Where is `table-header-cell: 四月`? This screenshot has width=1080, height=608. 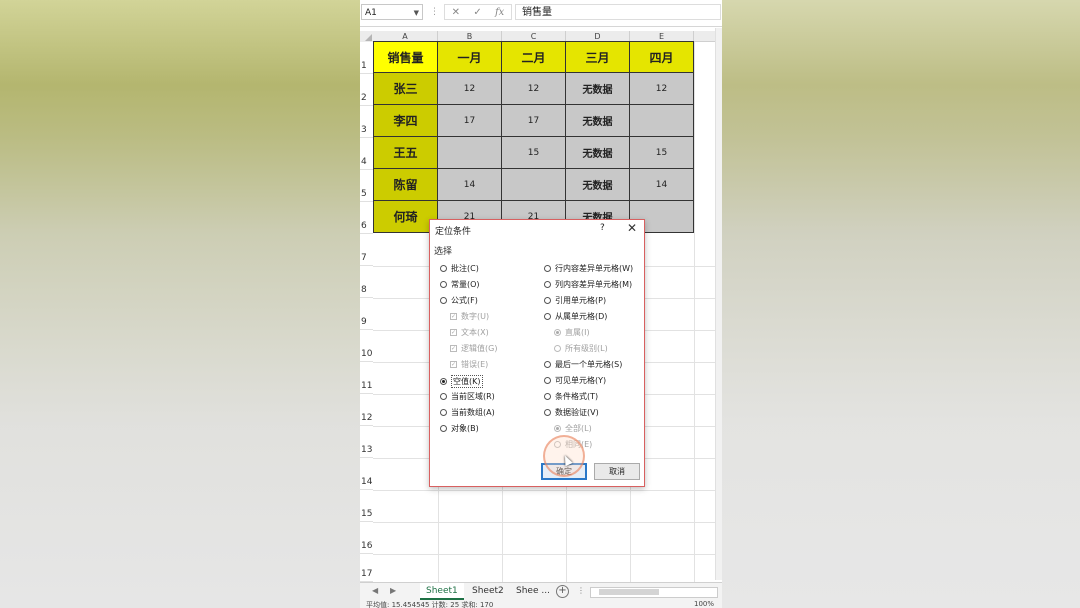 table-header-cell: 四月 is located at coordinates (662, 57).